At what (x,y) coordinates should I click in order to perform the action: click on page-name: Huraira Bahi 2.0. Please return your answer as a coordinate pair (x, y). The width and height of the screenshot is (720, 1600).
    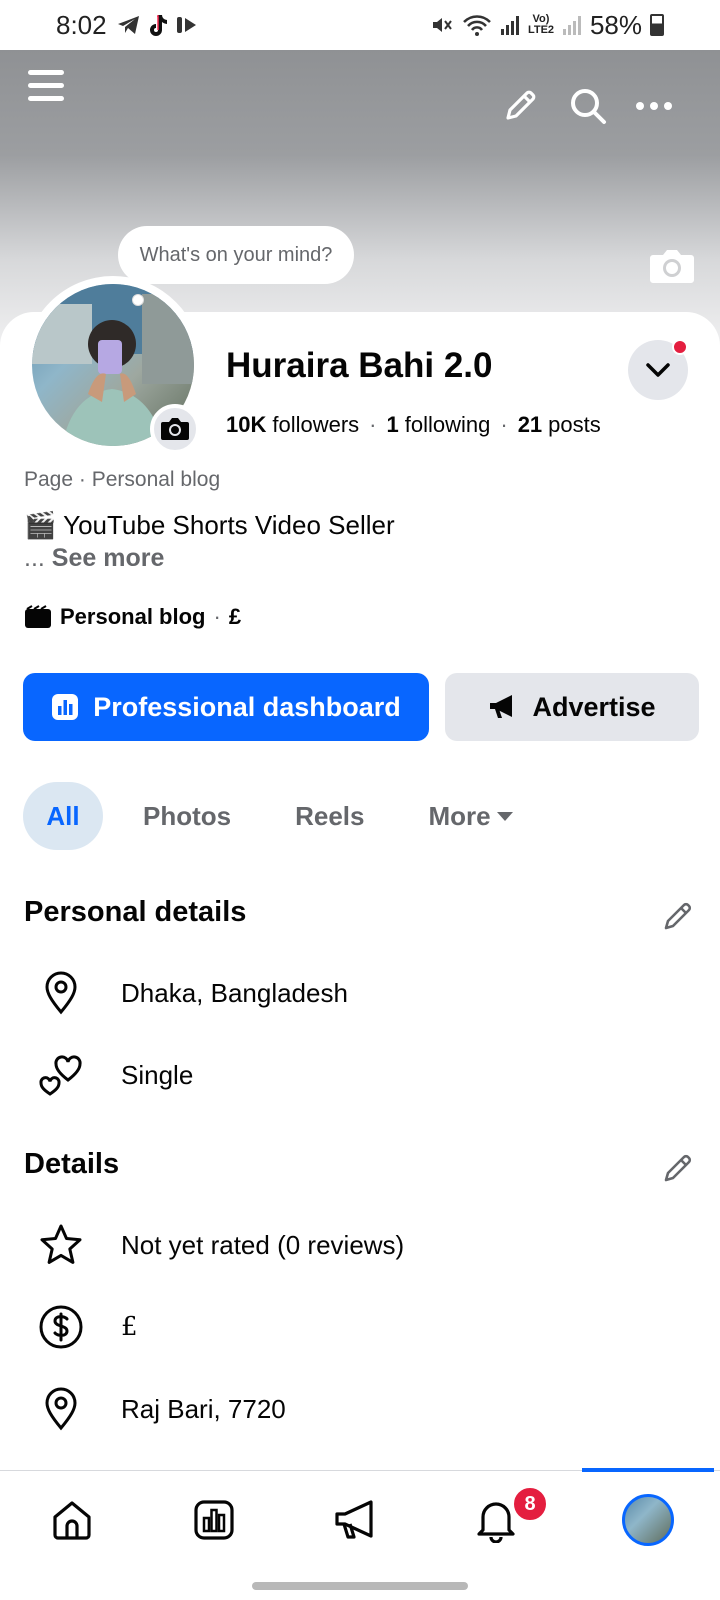
    Looking at the image, I should click on (359, 365).